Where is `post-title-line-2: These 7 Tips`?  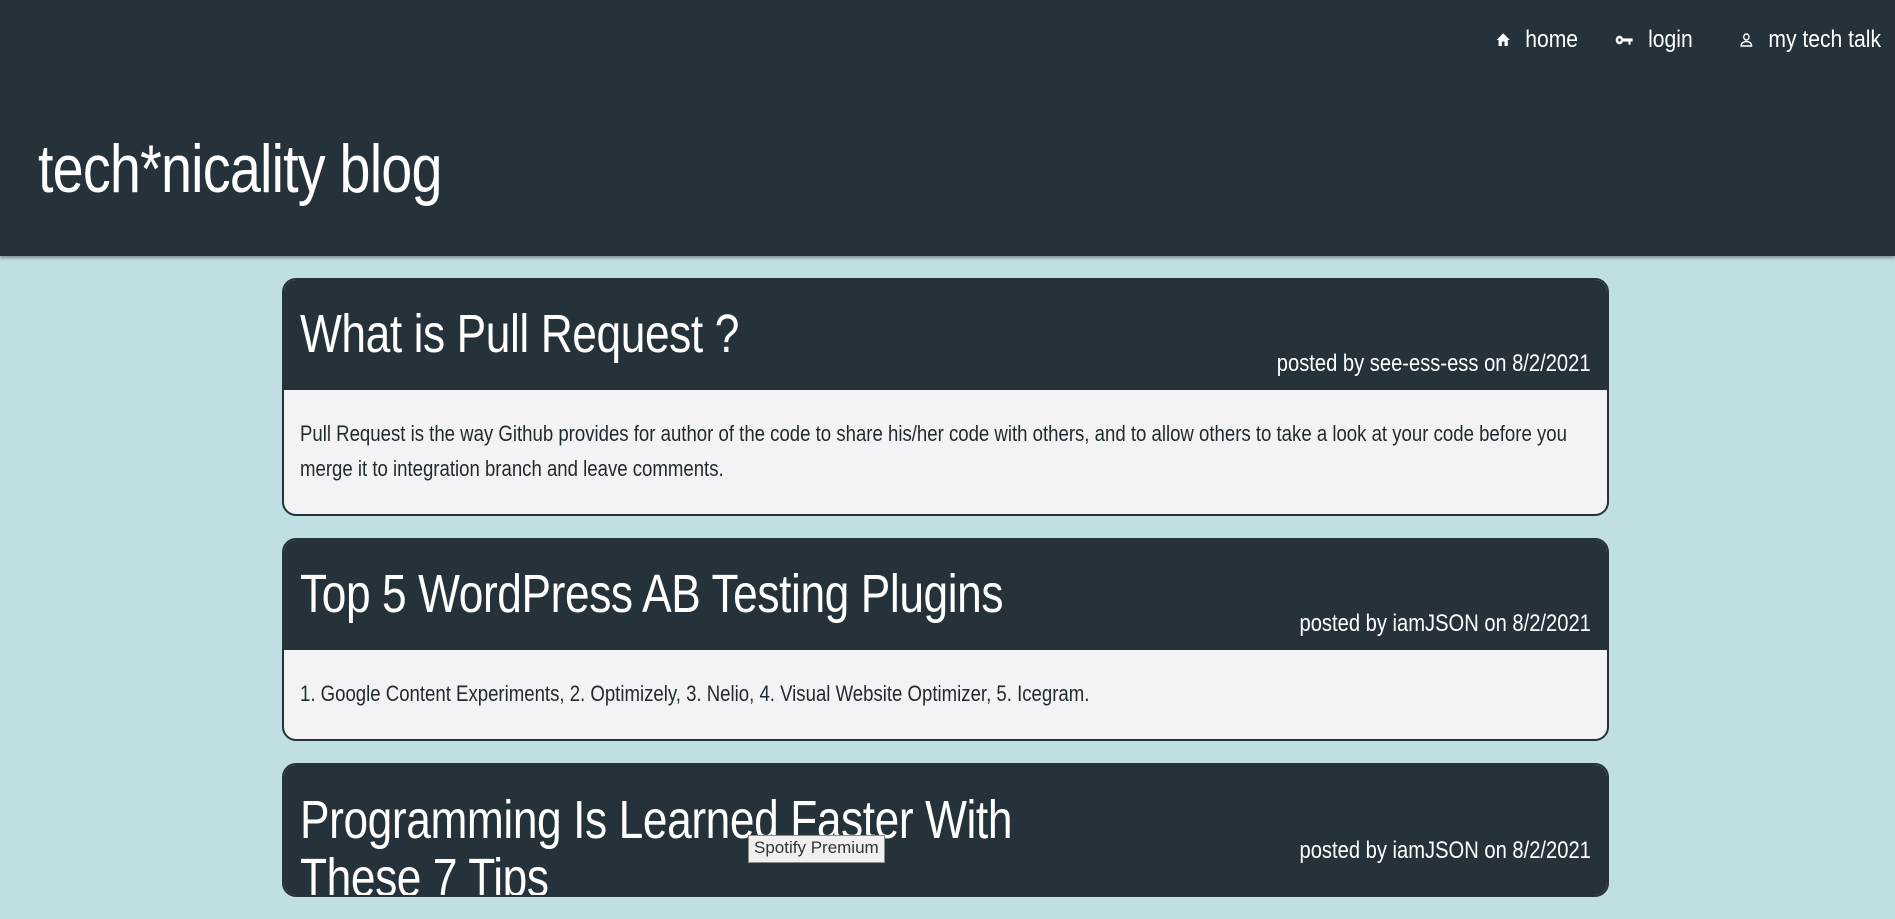 post-title-line-2: These 7 Tips is located at coordinates (424, 872).